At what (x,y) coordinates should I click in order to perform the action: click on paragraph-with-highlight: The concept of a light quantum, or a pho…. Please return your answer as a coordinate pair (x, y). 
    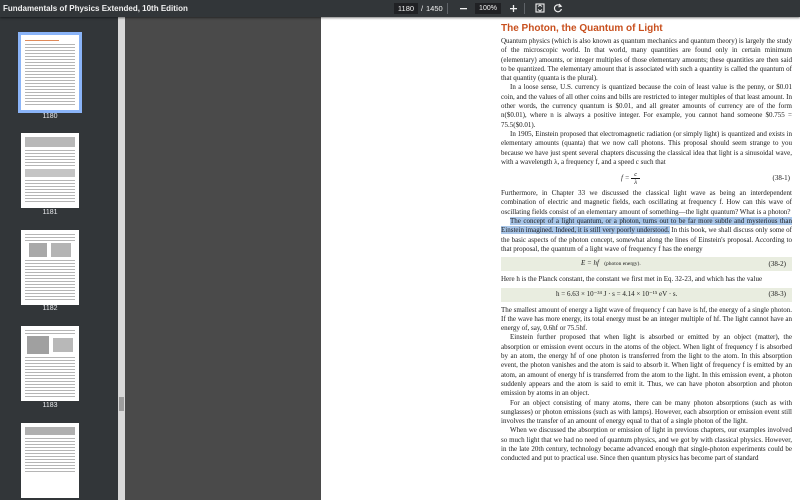
    Looking at the image, I should click on (646, 235).